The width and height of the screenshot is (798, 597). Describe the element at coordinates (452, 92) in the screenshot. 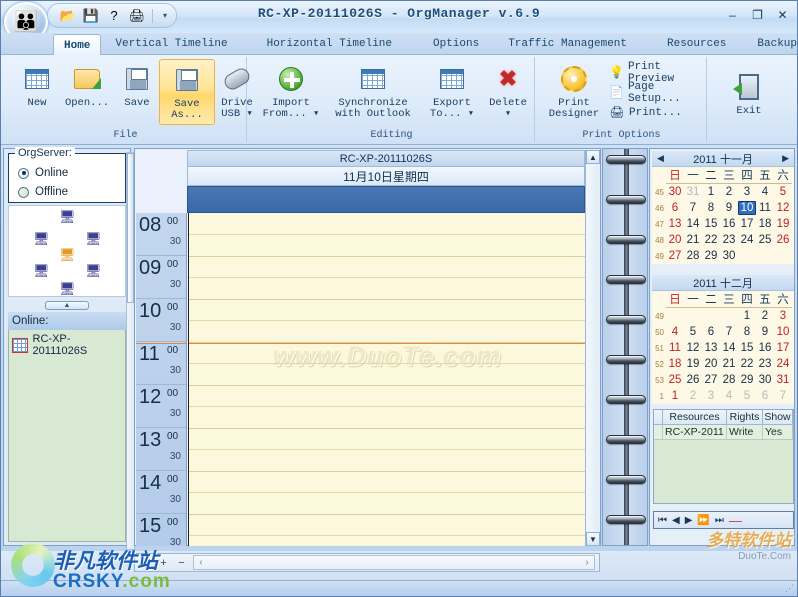

I see `export-to-button: Export To... ▾` at that location.